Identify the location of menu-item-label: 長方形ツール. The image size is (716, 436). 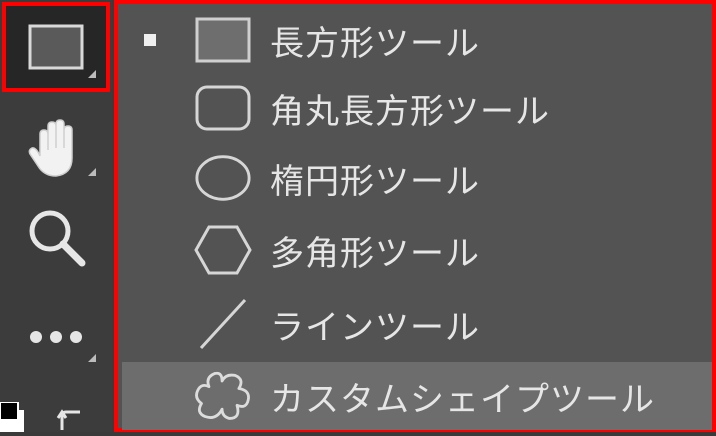
(375, 43).